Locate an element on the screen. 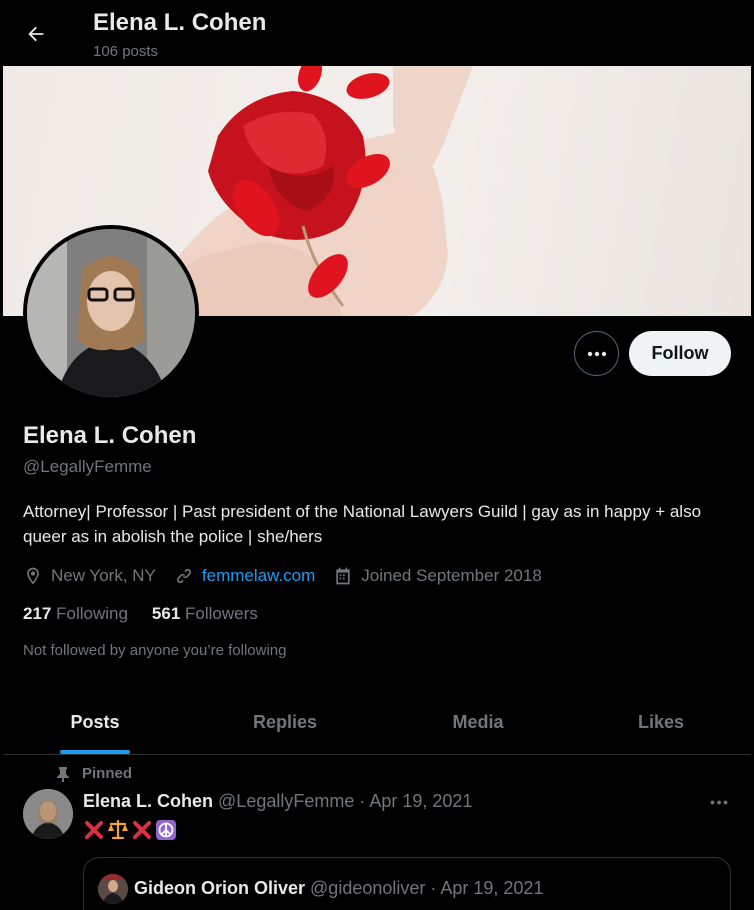 This screenshot has width=754, height=910. followers-stat: 561 Followers is located at coordinates (205, 614).